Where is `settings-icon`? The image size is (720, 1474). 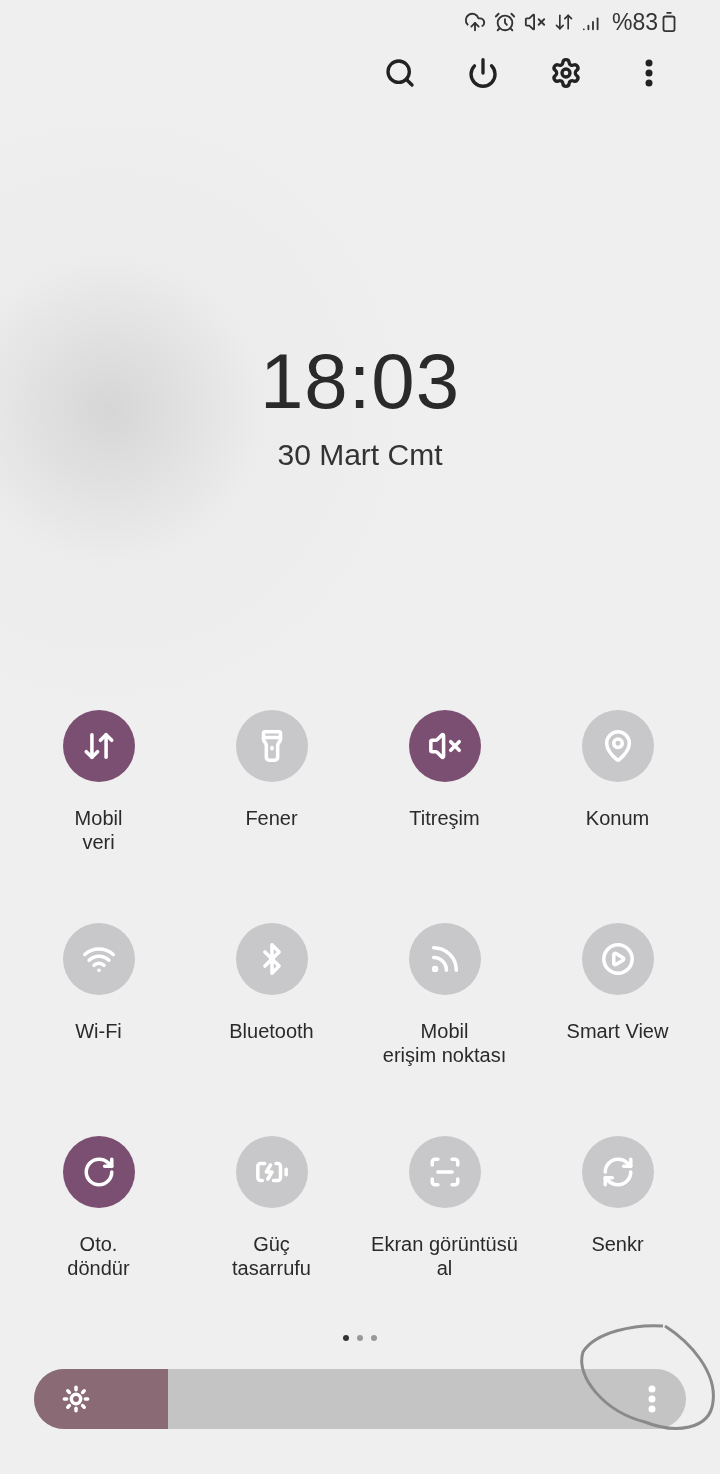 settings-icon is located at coordinates (566, 73).